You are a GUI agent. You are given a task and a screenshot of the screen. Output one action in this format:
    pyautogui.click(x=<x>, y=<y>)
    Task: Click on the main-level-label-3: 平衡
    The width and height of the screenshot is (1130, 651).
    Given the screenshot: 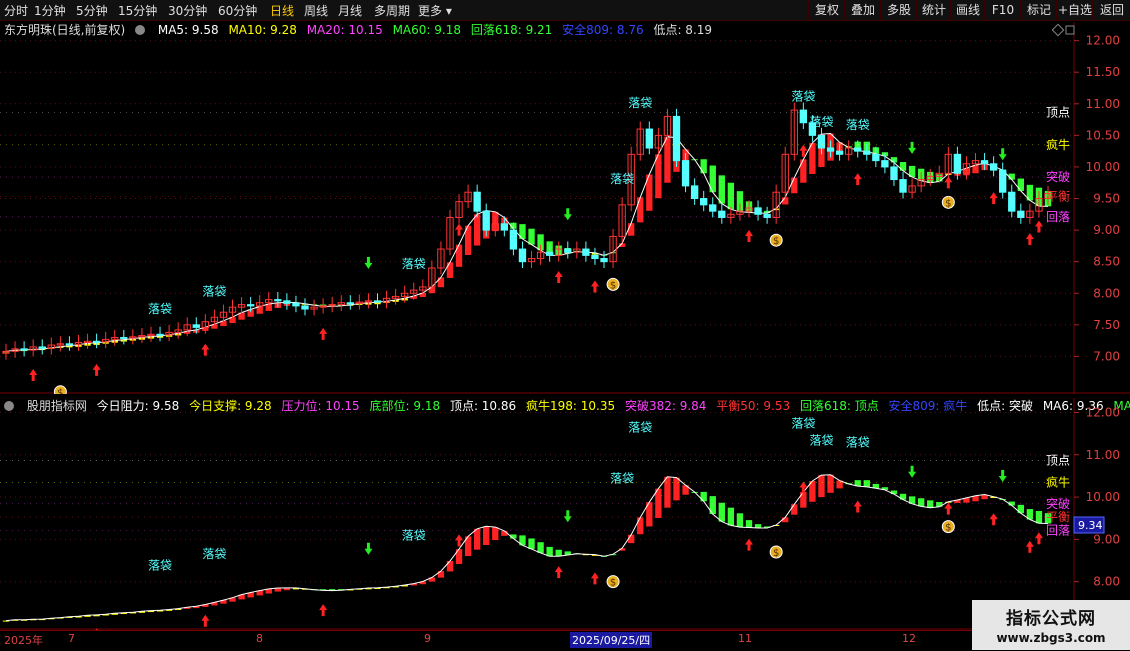 What is the action you would take?
    pyautogui.click(x=1058, y=197)
    